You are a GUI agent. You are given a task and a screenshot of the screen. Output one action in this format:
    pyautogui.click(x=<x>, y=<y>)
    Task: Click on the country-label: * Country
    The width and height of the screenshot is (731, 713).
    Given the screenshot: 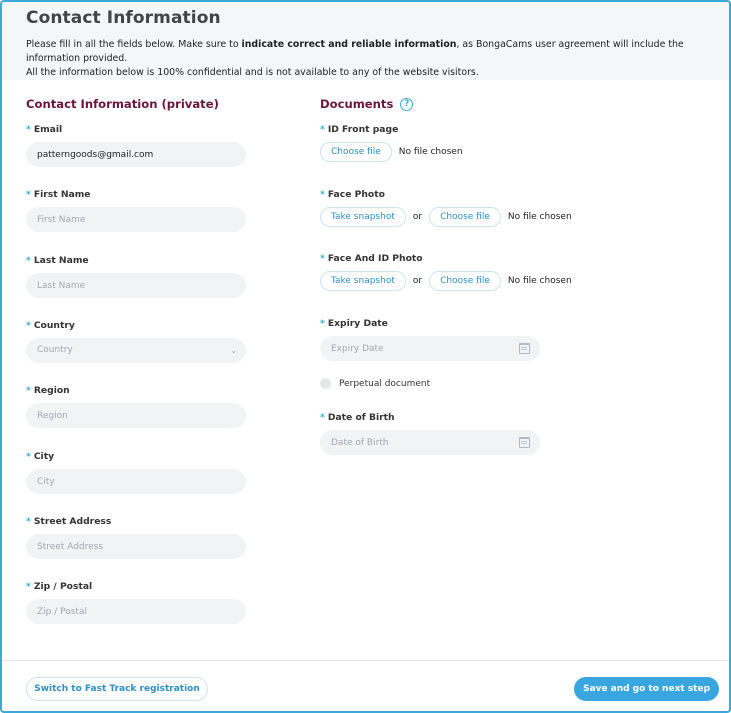 What is the action you would take?
    pyautogui.click(x=136, y=326)
    